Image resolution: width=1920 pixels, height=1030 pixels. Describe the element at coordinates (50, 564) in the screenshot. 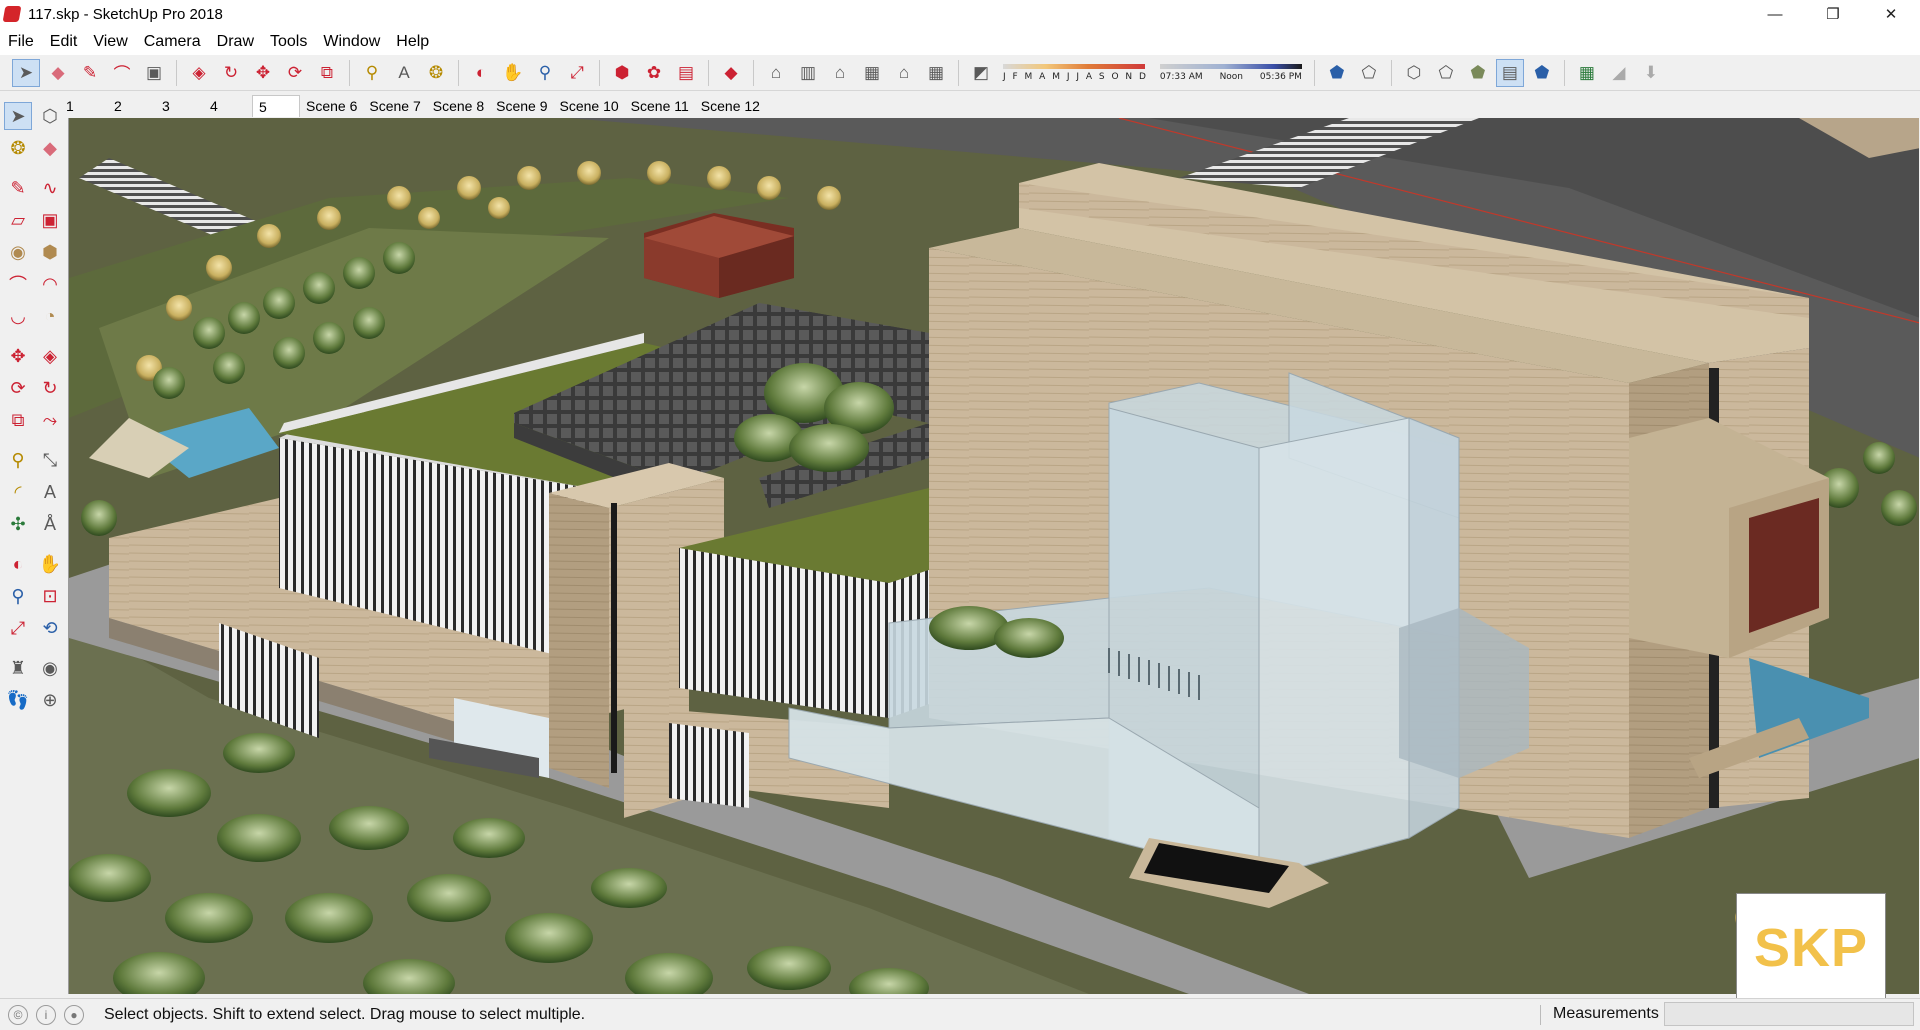

I see `pan-tool-icon: ✋` at that location.